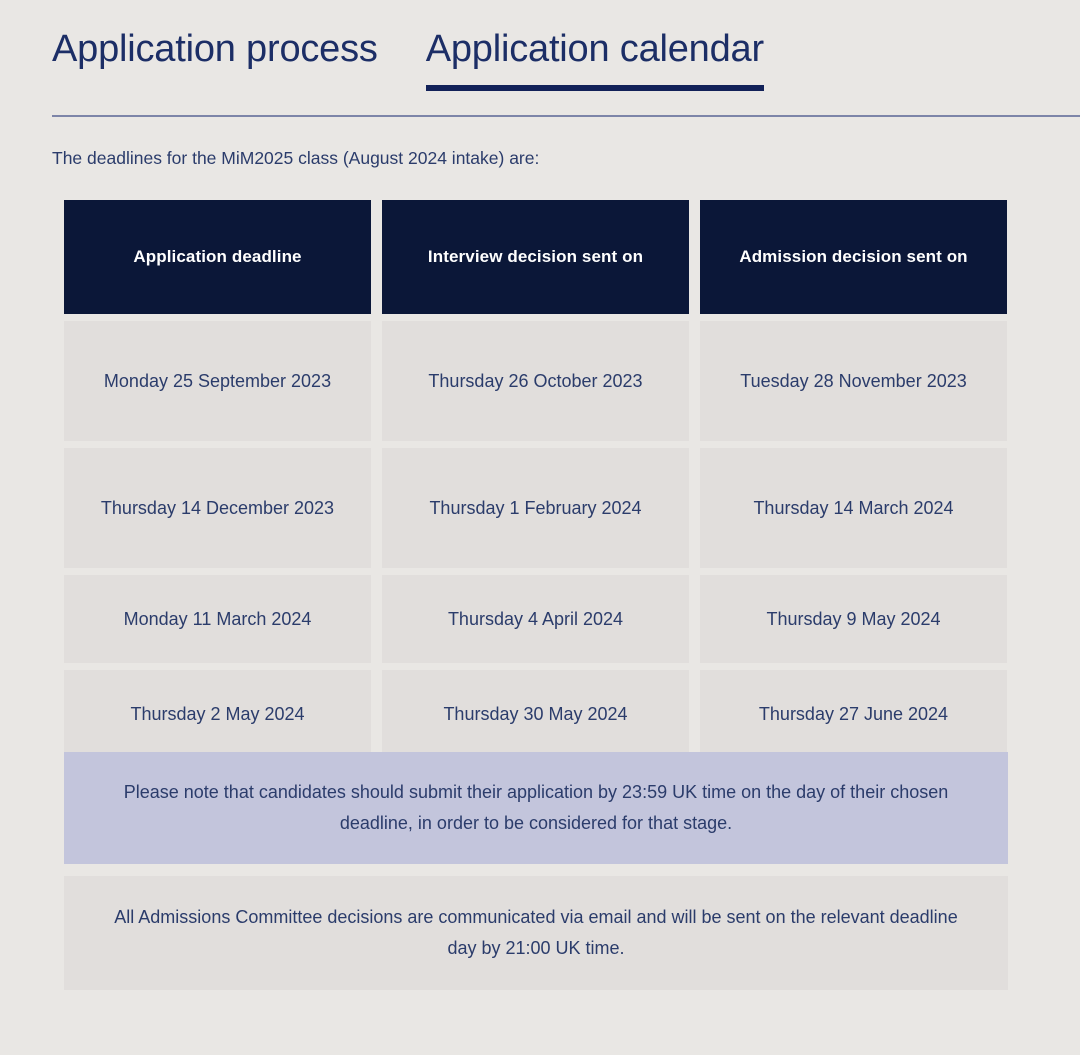 Image resolution: width=1080 pixels, height=1055 pixels. I want to click on cell-interview-decision: Thursday 30 May 2024, so click(535, 714).